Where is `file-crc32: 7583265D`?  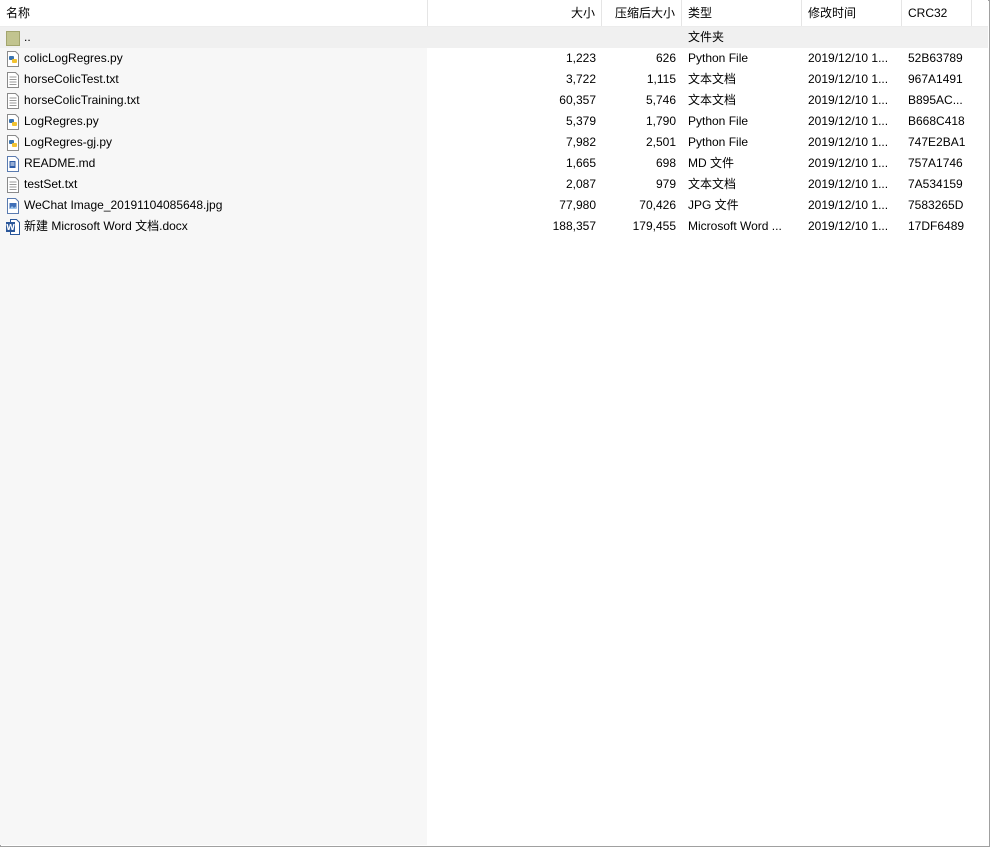
file-crc32: 7583265D is located at coordinates (936, 205).